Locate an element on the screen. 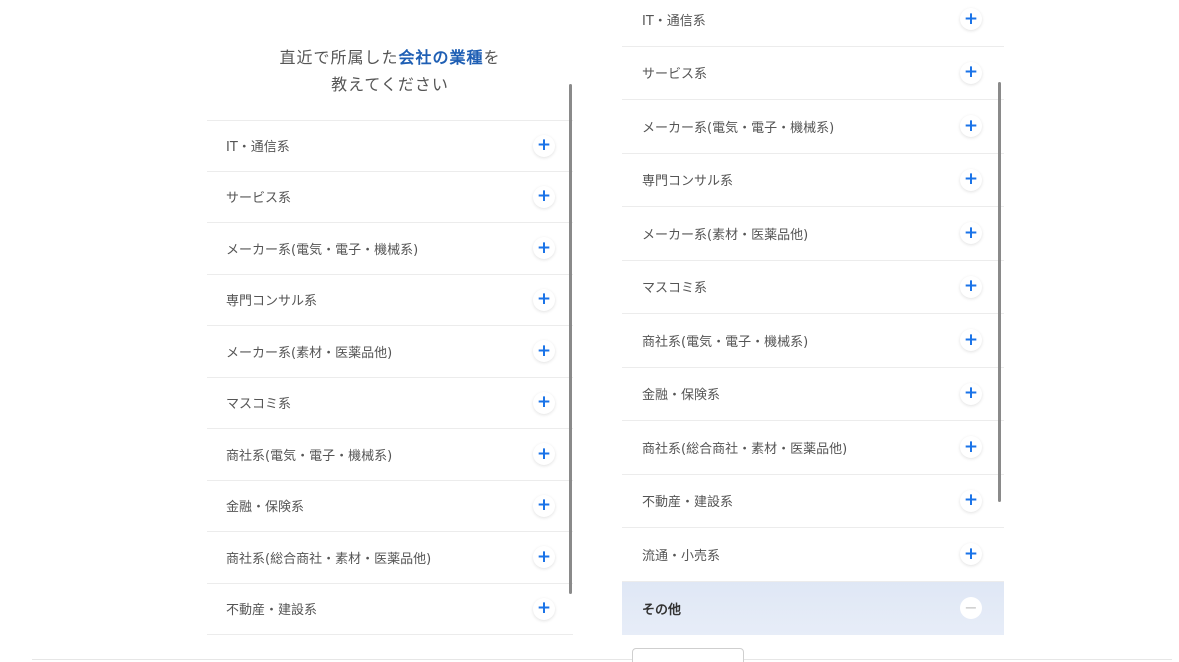 This screenshot has width=1179, height=662. left-option-maker-electric: メーカー系(電気・電子・機械系) + is located at coordinates (390, 249).